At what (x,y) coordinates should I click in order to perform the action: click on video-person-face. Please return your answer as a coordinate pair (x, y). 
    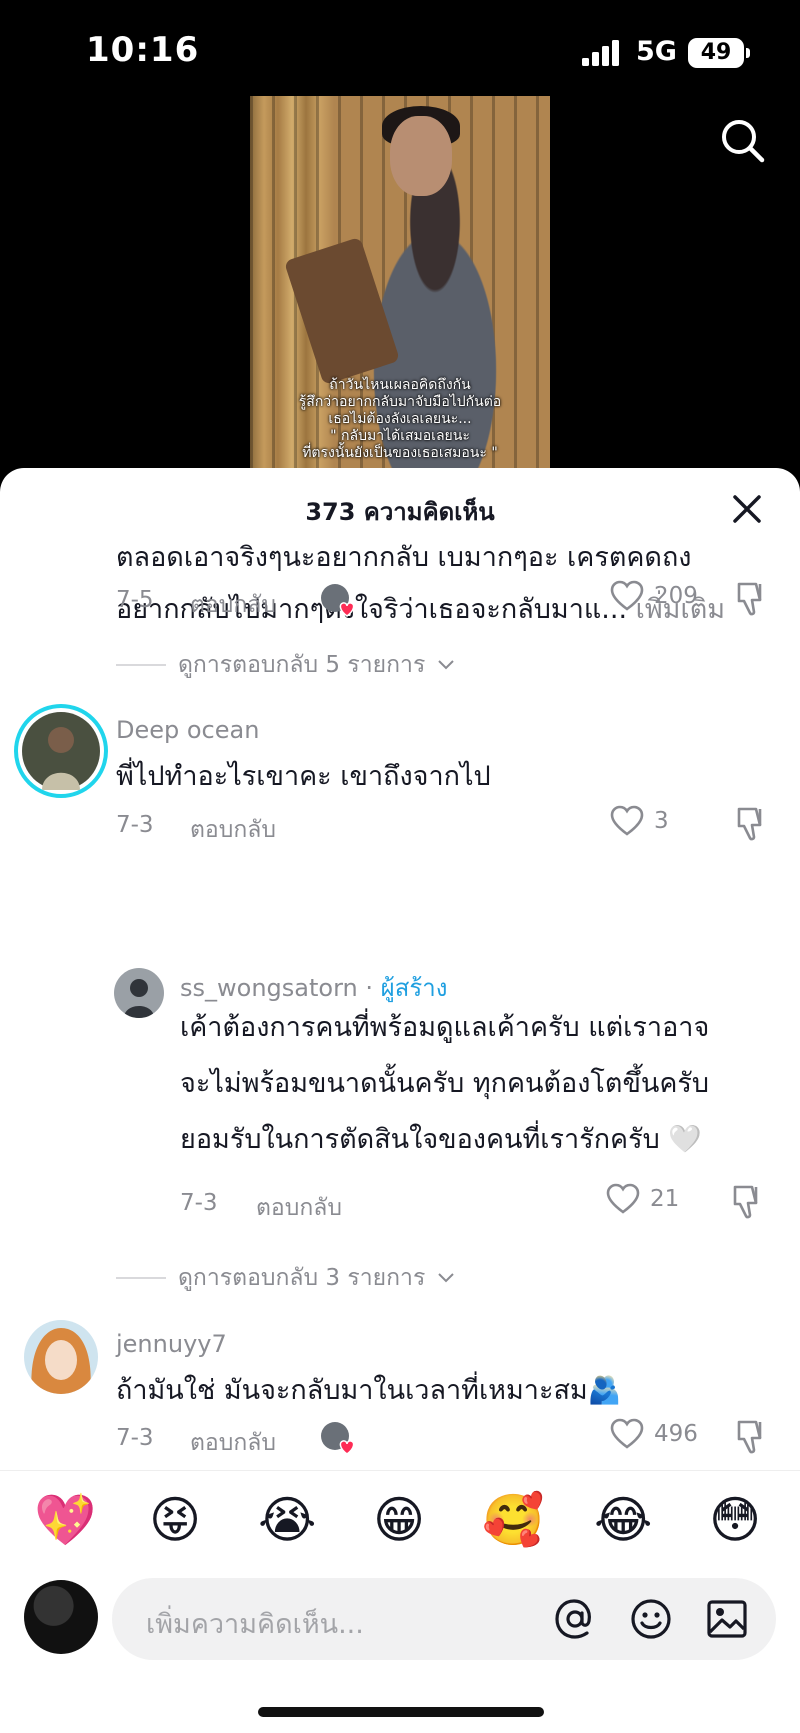
    Looking at the image, I should click on (421, 156).